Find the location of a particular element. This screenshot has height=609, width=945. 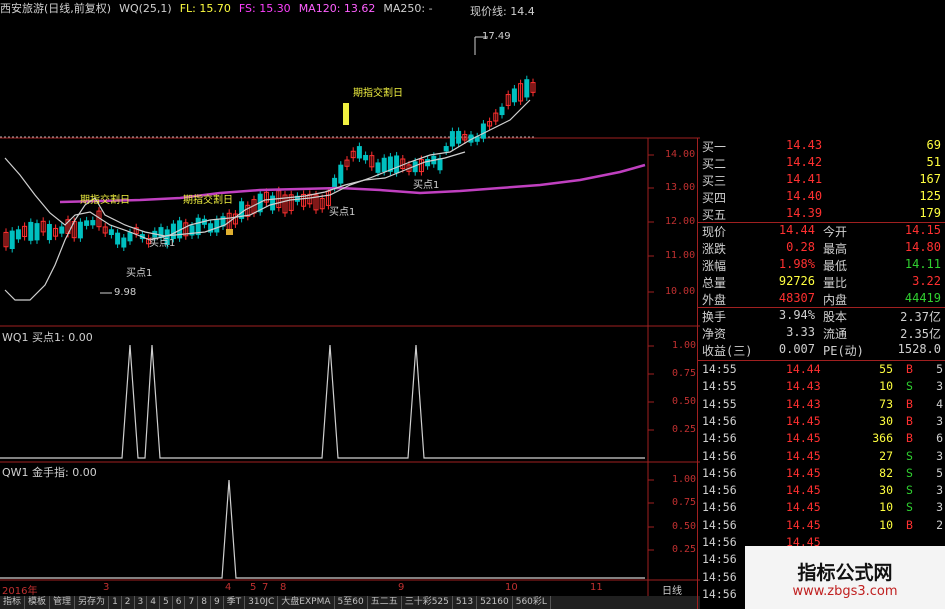

bid-row: 买五 14.39 179 is located at coordinates (822, 214).